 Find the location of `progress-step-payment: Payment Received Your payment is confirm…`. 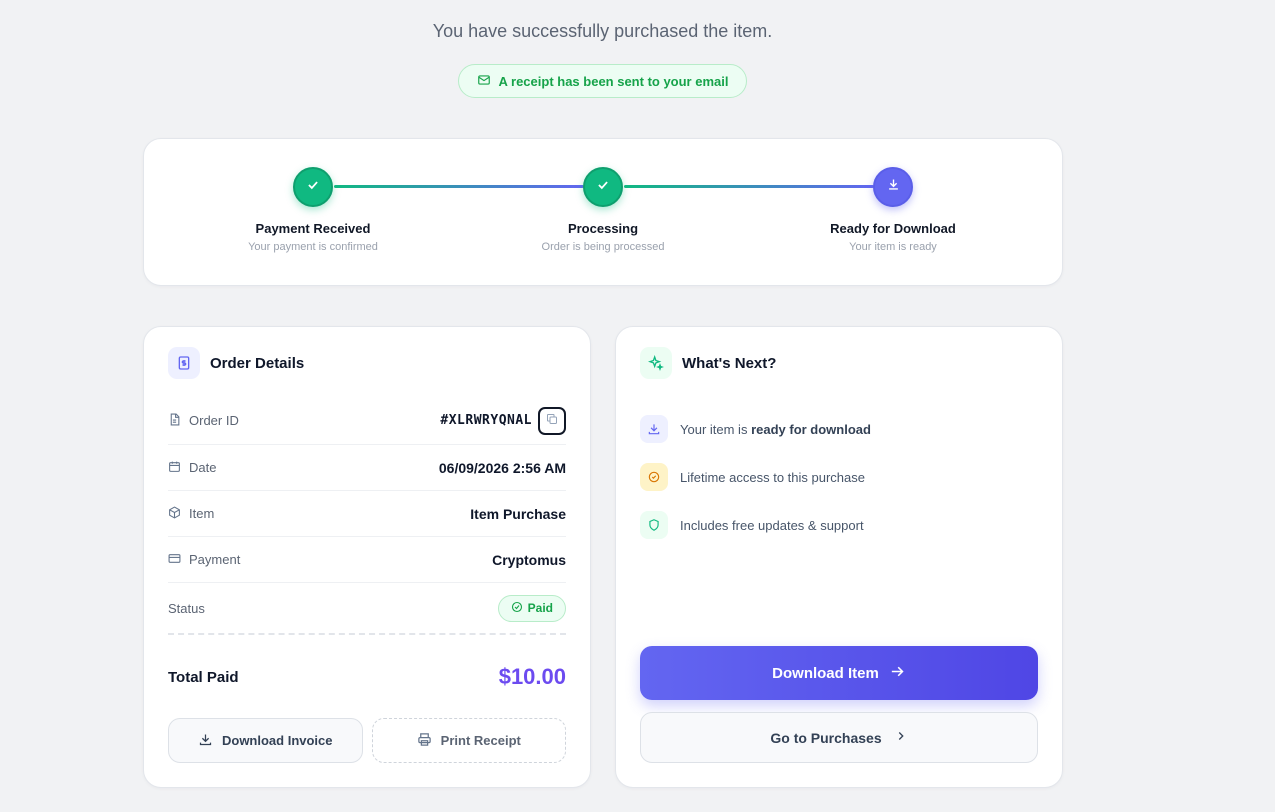

progress-step-payment: Payment Received Your payment is confirm… is located at coordinates (313, 210).